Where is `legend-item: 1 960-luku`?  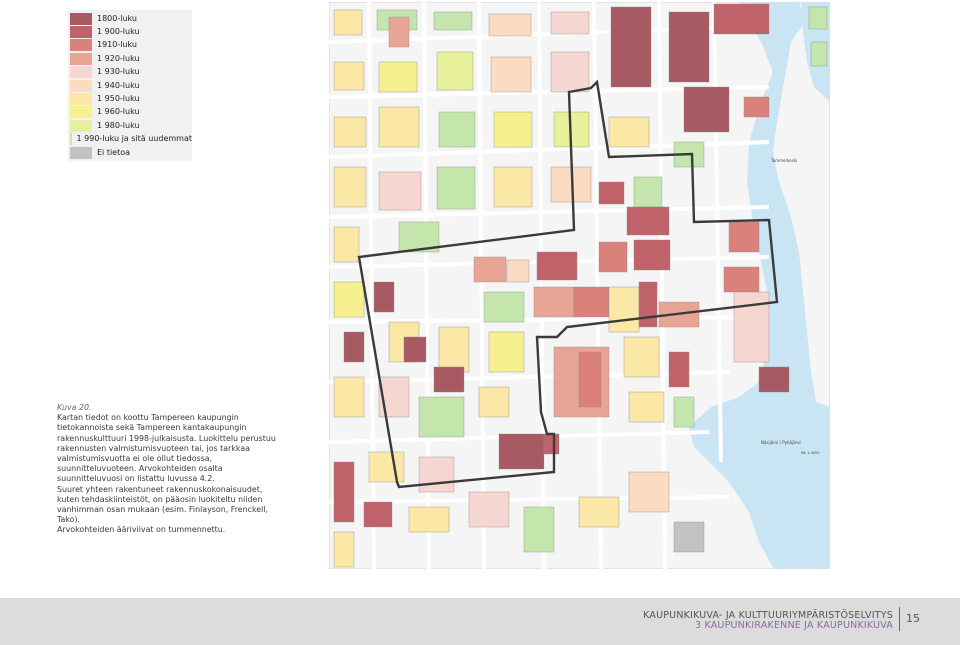 legend-item: 1 960-luku is located at coordinates (131, 112).